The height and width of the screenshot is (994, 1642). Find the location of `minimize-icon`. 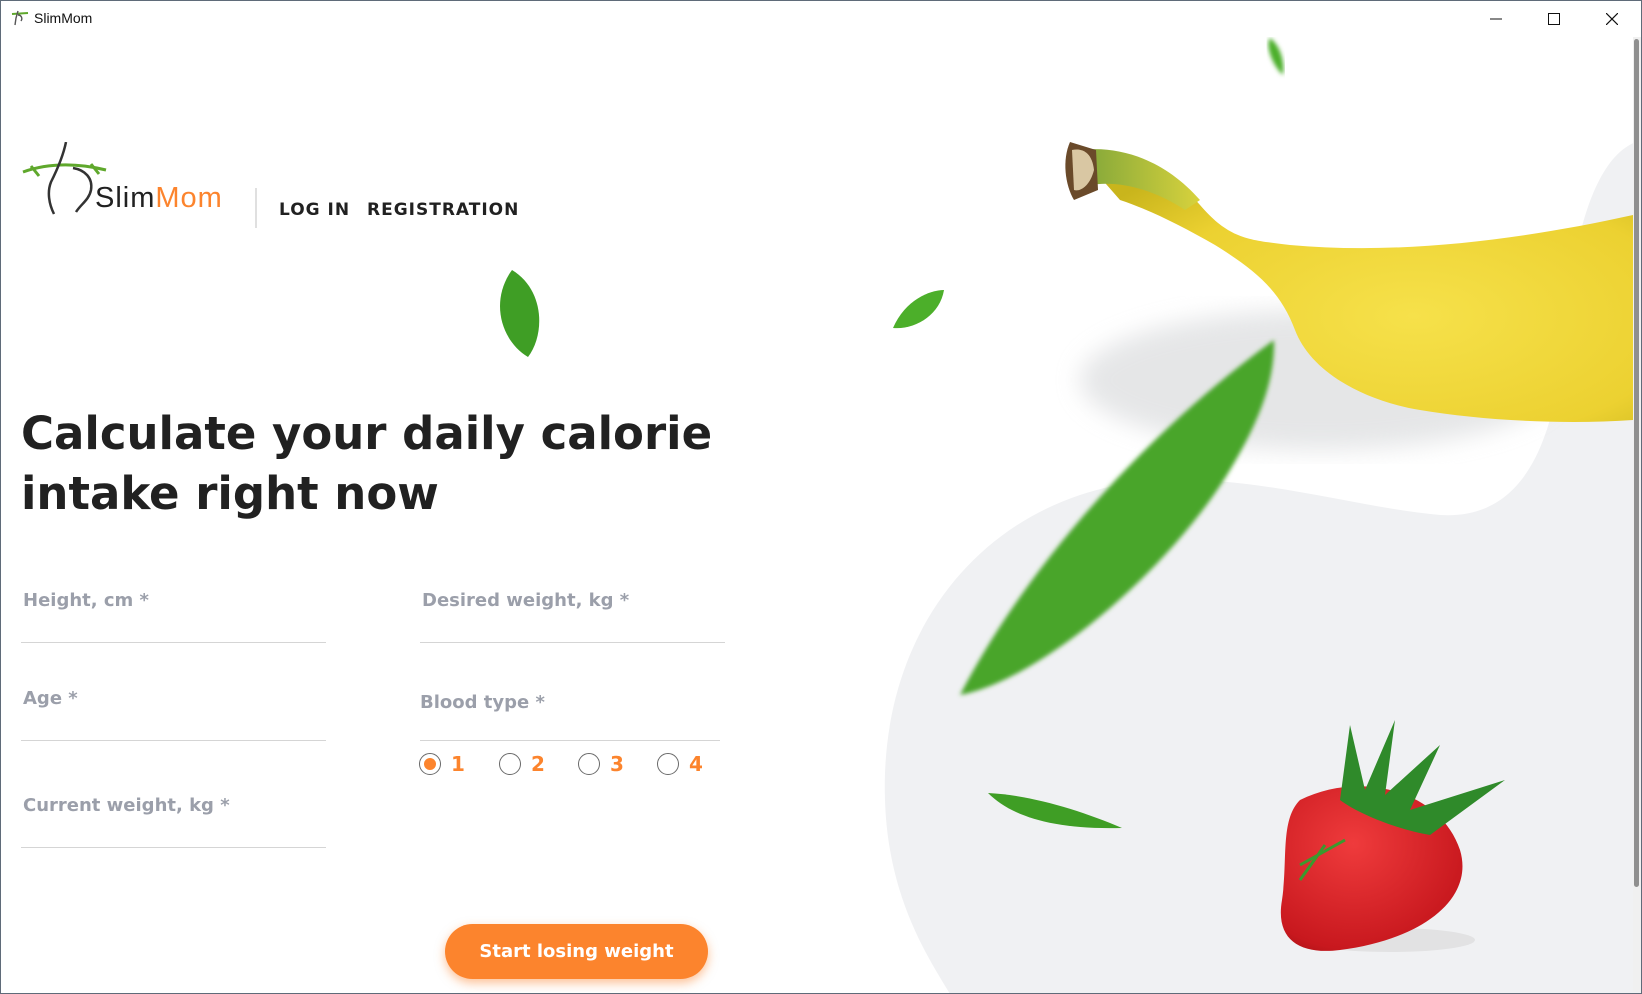

minimize-icon is located at coordinates (1496, 18).